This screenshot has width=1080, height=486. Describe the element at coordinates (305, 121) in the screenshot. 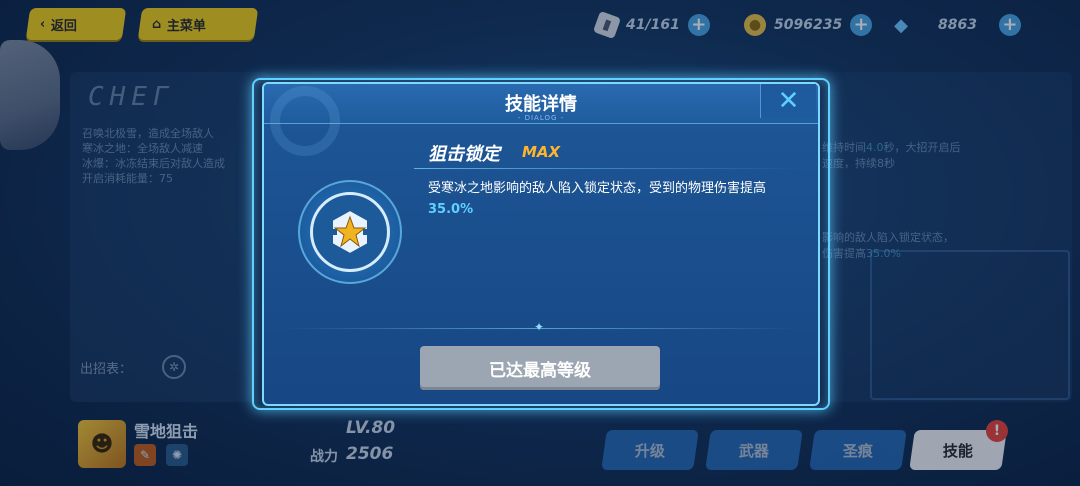

I see `dialog-decoration-ring` at that location.